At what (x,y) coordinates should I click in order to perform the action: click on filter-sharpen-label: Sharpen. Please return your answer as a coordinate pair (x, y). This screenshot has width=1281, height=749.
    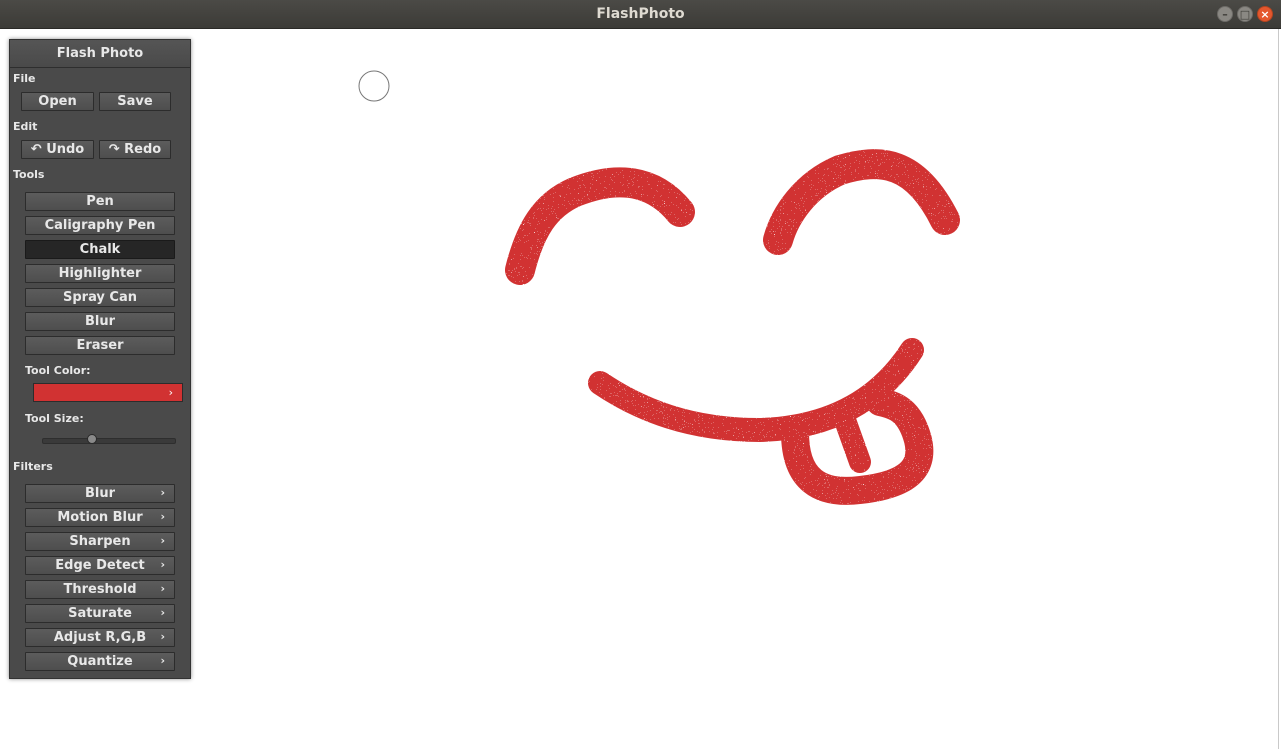
    Looking at the image, I should click on (100, 541).